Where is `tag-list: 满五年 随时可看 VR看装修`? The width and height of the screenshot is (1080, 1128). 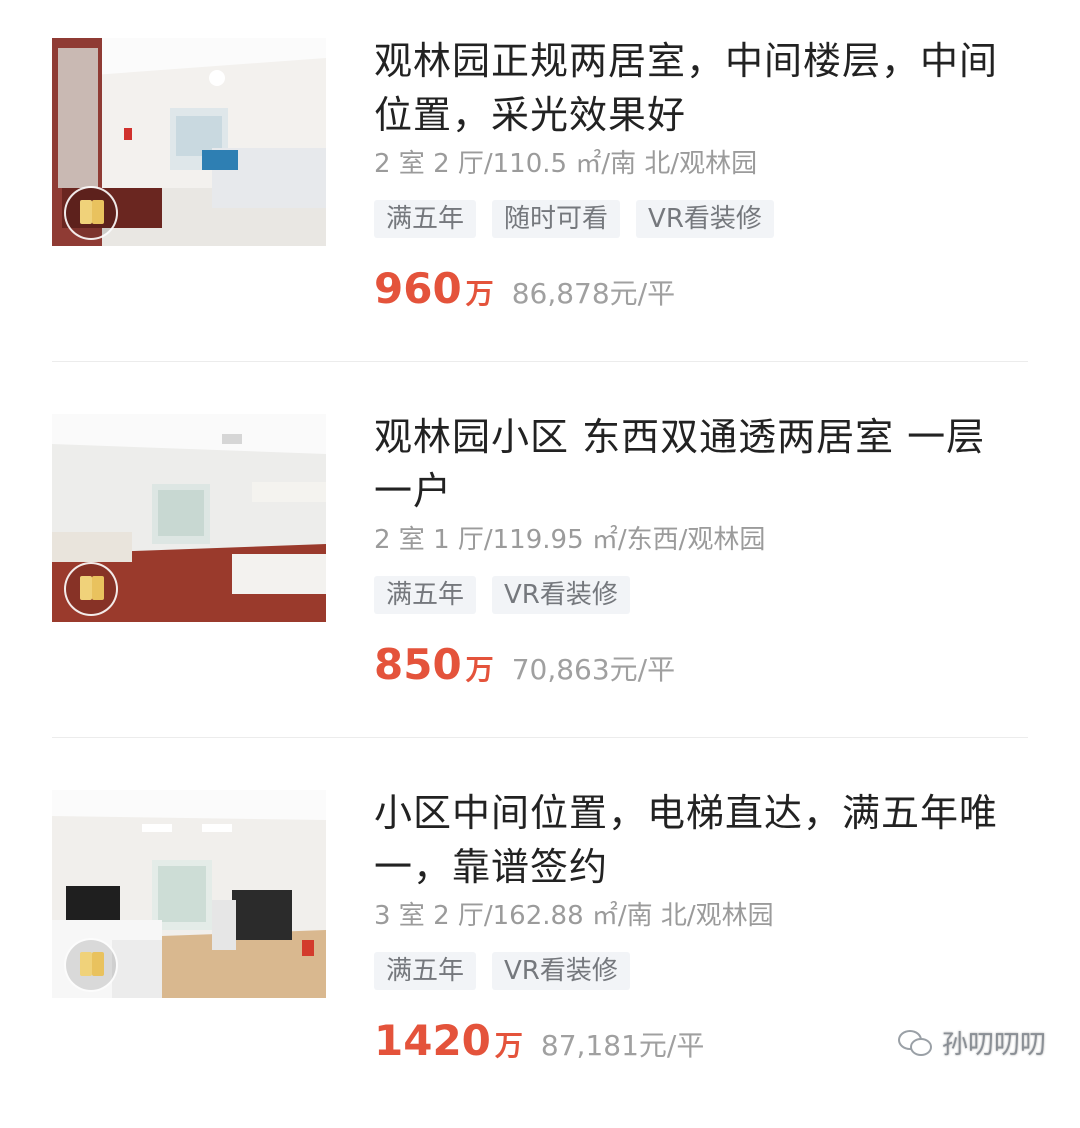 tag-list: 满五年 随时可看 VR看装修 is located at coordinates (574, 219).